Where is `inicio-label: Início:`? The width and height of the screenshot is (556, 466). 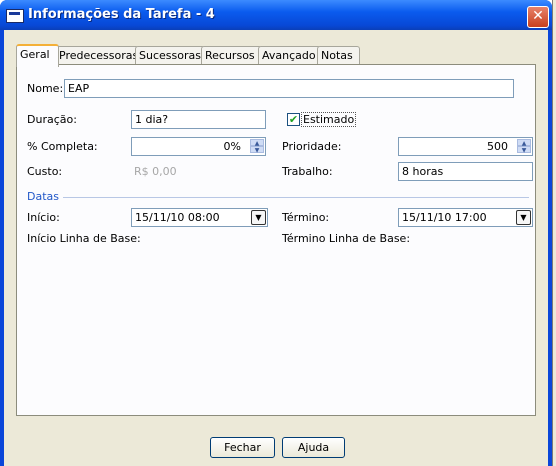 inicio-label: Início: is located at coordinates (43, 217).